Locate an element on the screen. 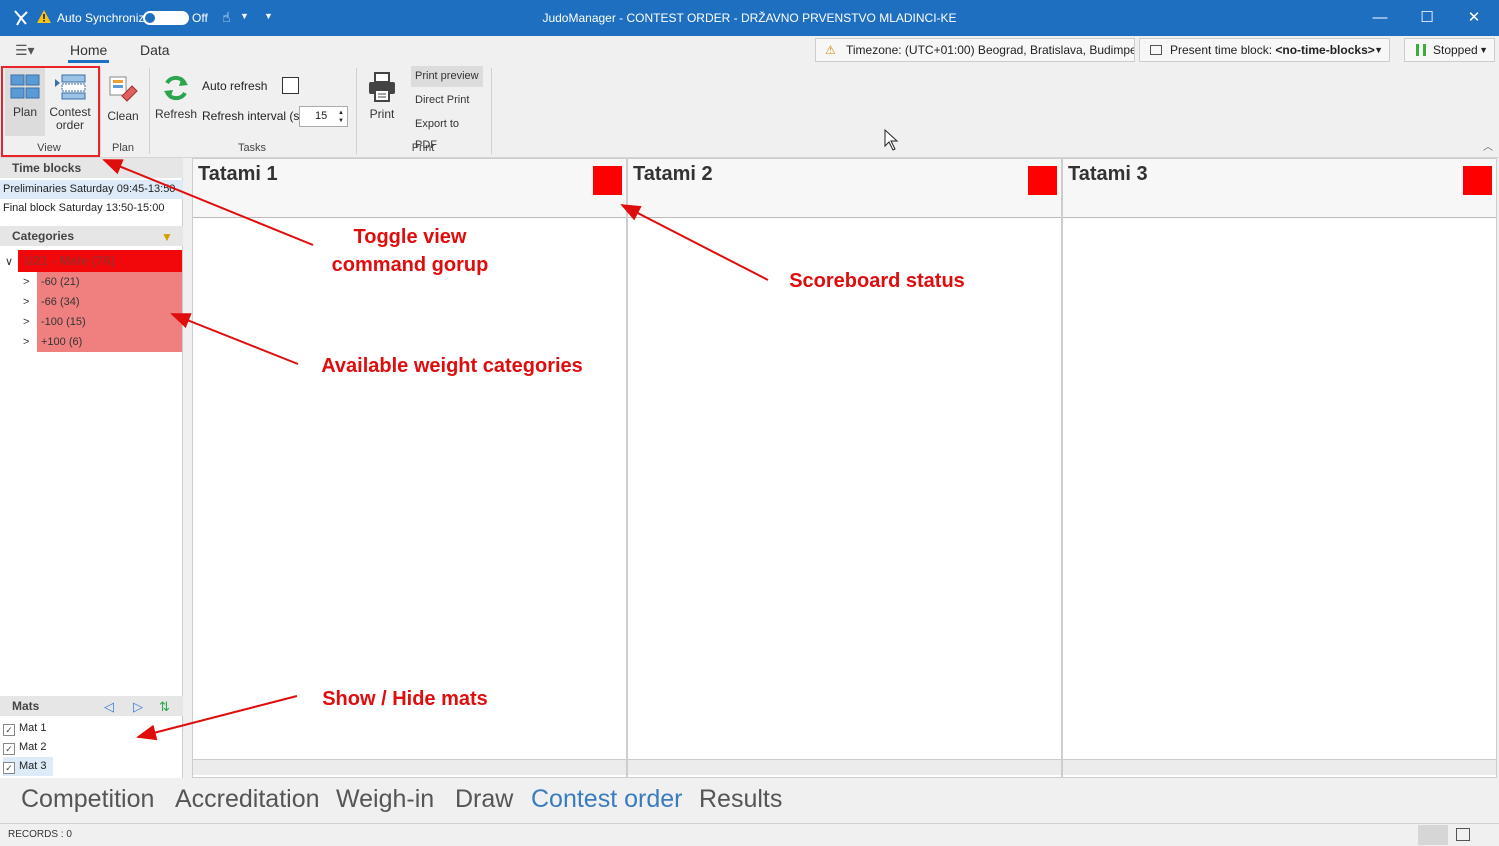 The height and width of the screenshot is (846, 1499). run-state-selector: Stopped ▼ is located at coordinates (1449, 50).